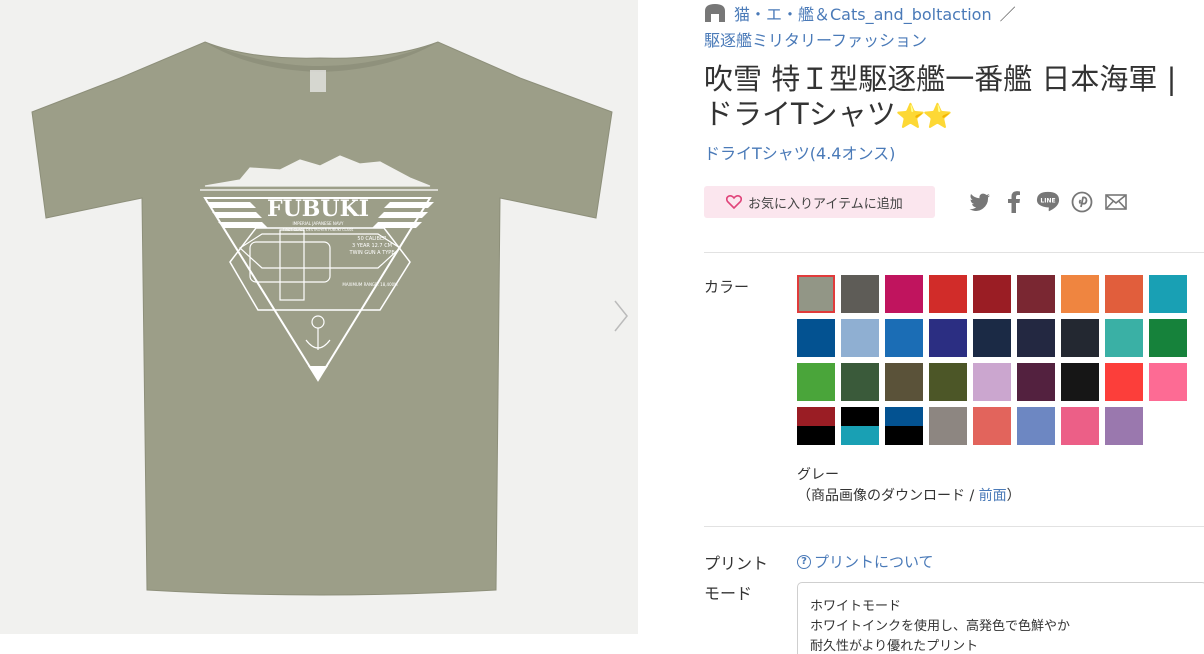 The image size is (1204, 654). Describe the element at coordinates (863, 13) in the screenshot. I see `shop-name-link: 猫・エ・艦＆Cats_and_boltaction` at that location.